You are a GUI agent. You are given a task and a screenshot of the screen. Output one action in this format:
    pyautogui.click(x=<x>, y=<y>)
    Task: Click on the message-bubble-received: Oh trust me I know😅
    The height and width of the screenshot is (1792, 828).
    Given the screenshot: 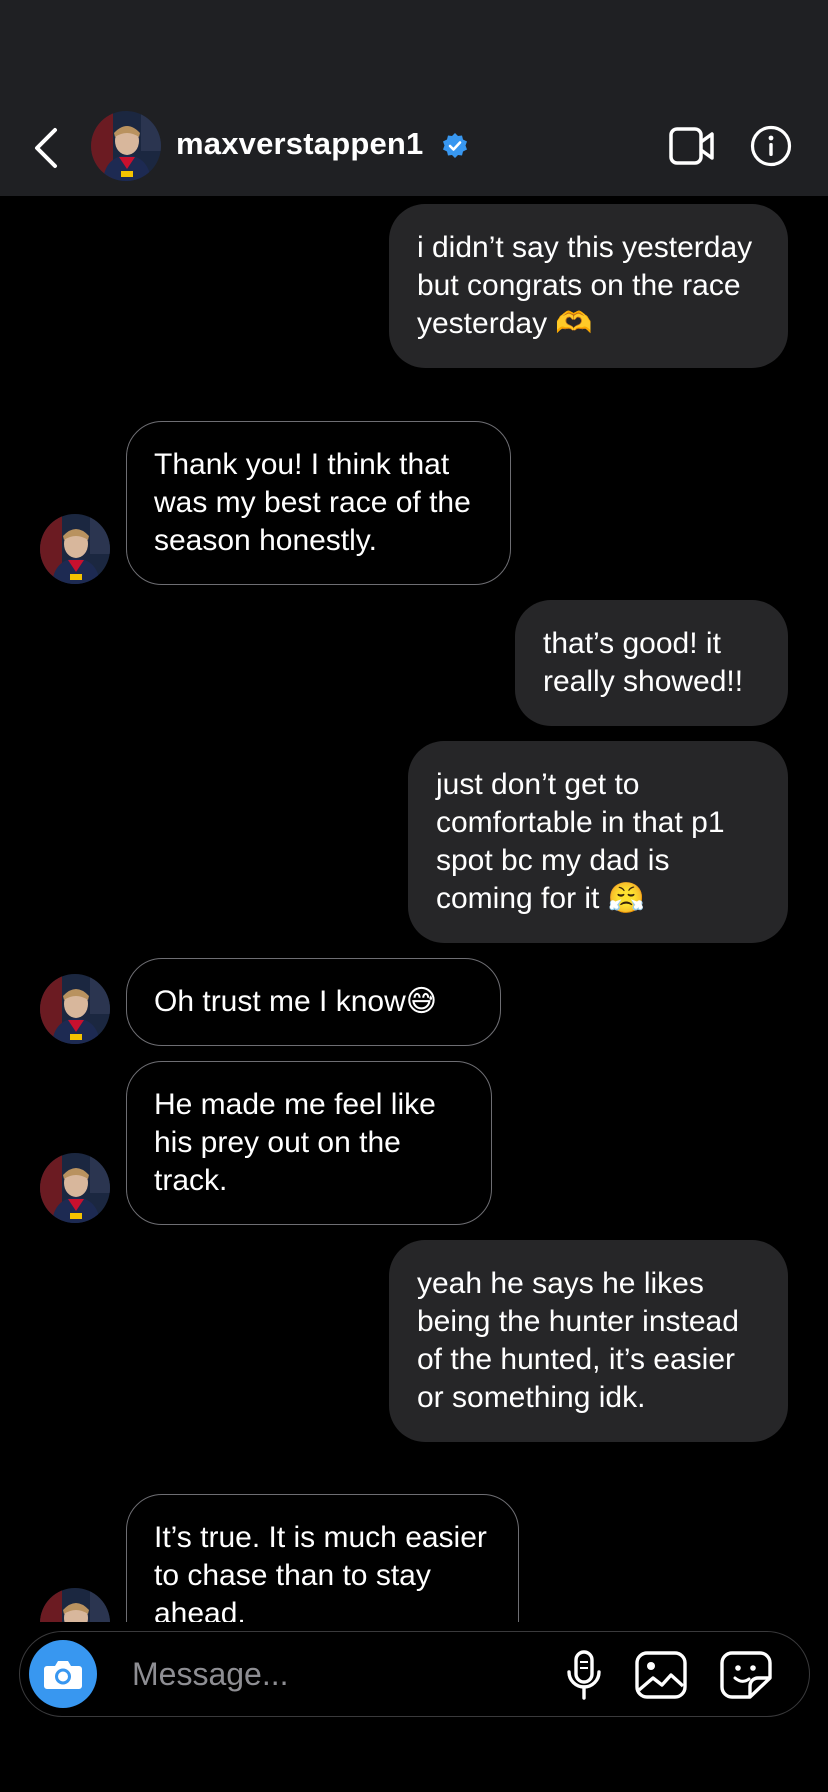 What is the action you would take?
    pyautogui.click(x=313, y=1002)
    